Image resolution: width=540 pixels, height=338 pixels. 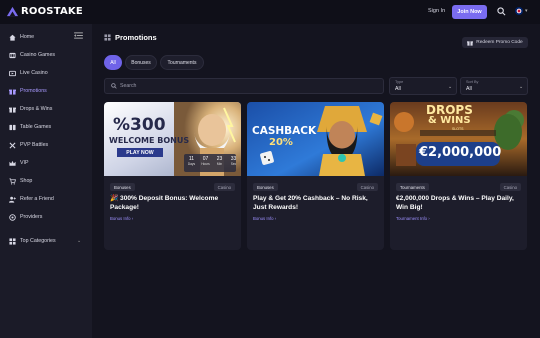 I want to click on sidebar-item-label: Home, so click(x=27, y=37).